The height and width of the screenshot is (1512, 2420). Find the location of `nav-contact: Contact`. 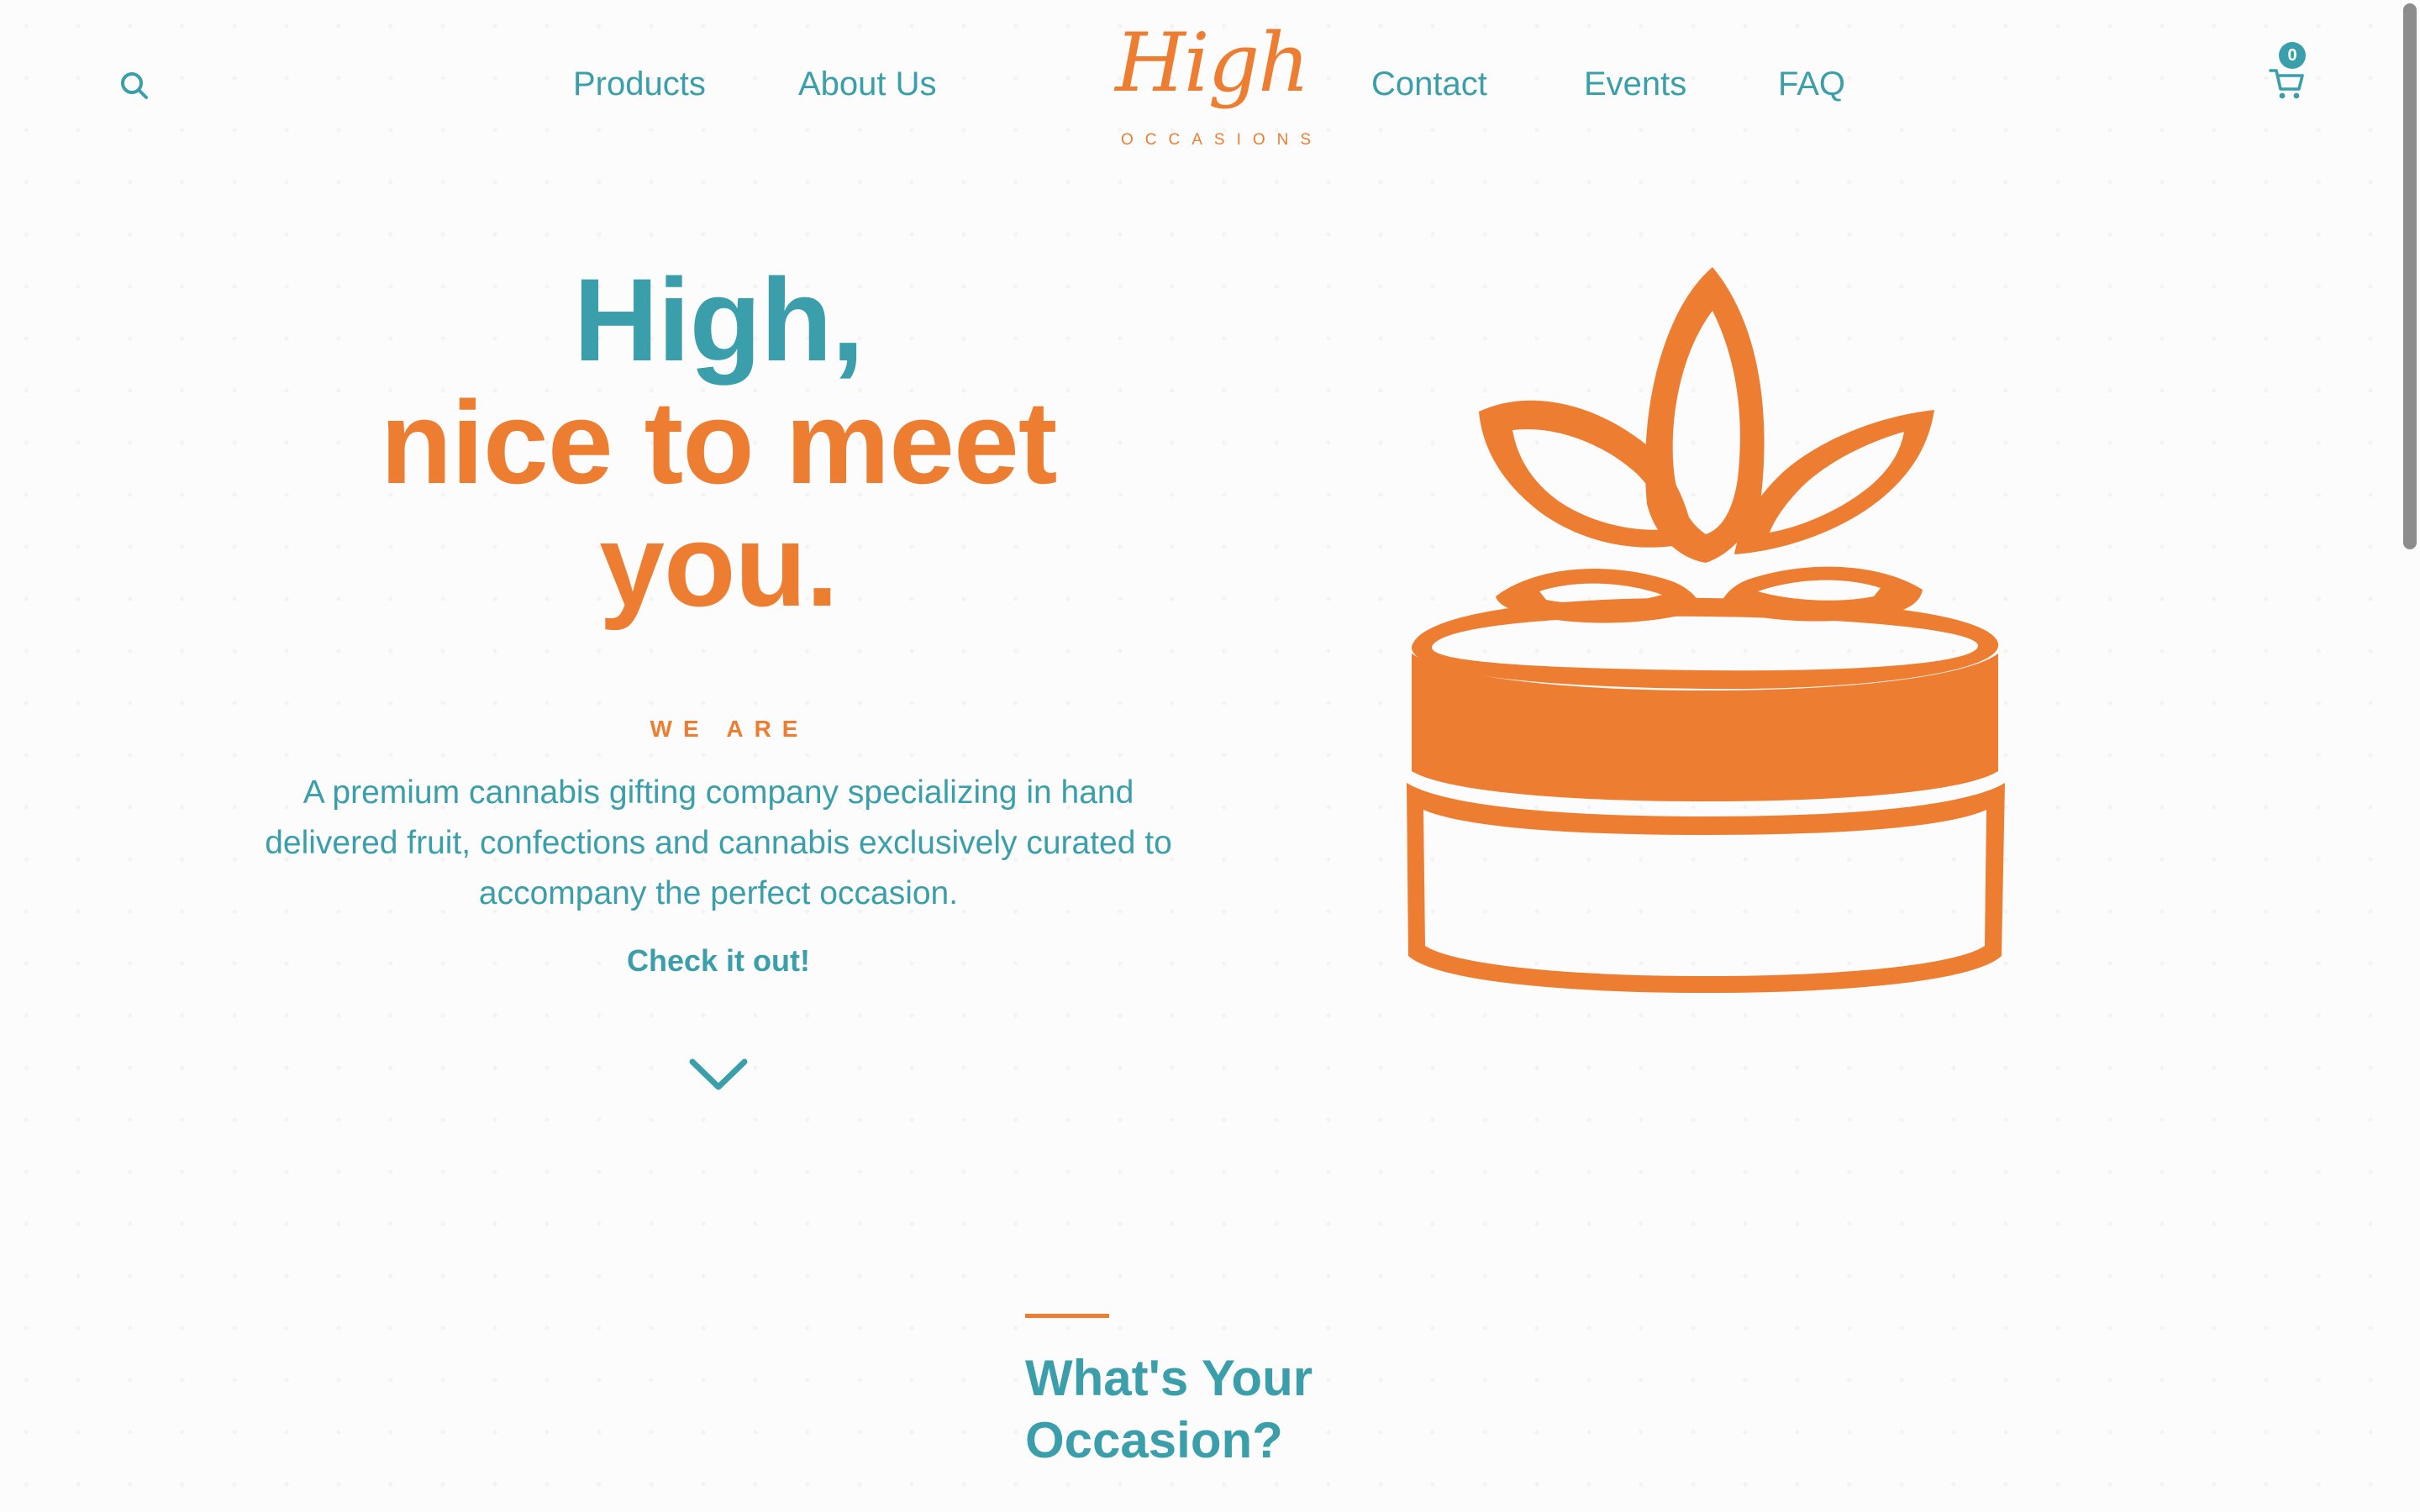

nav-contact: Contact is located at coordinates (1429, 84).